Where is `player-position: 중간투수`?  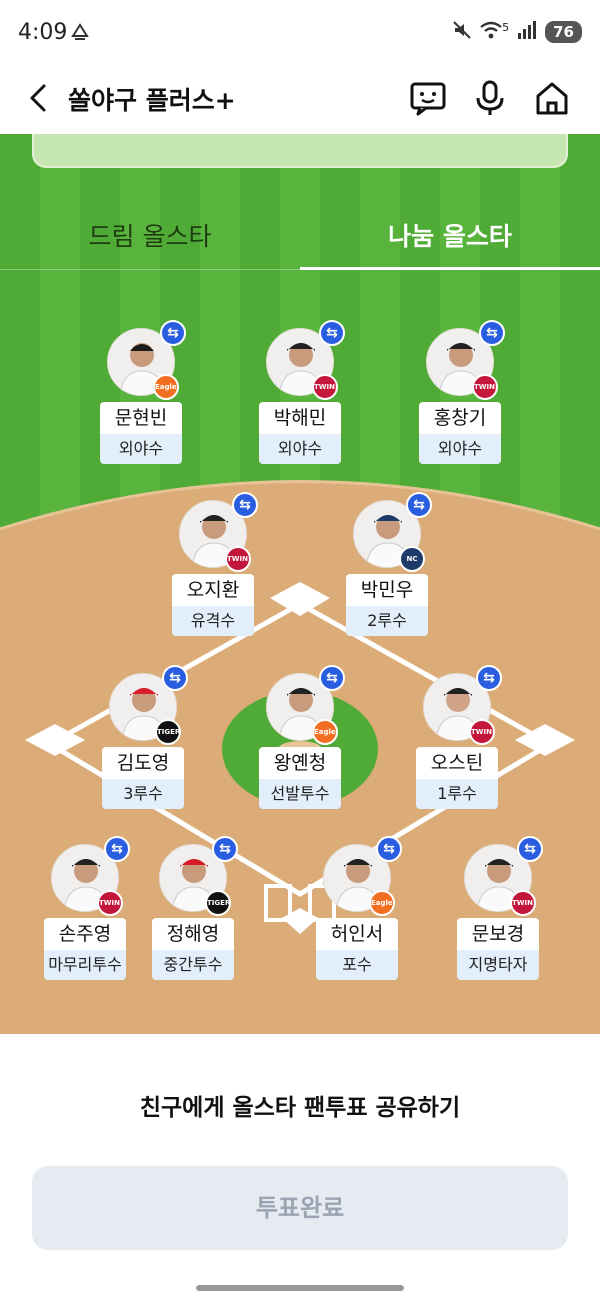
player-position: 중간투수 is located at coordinates (193, 965).